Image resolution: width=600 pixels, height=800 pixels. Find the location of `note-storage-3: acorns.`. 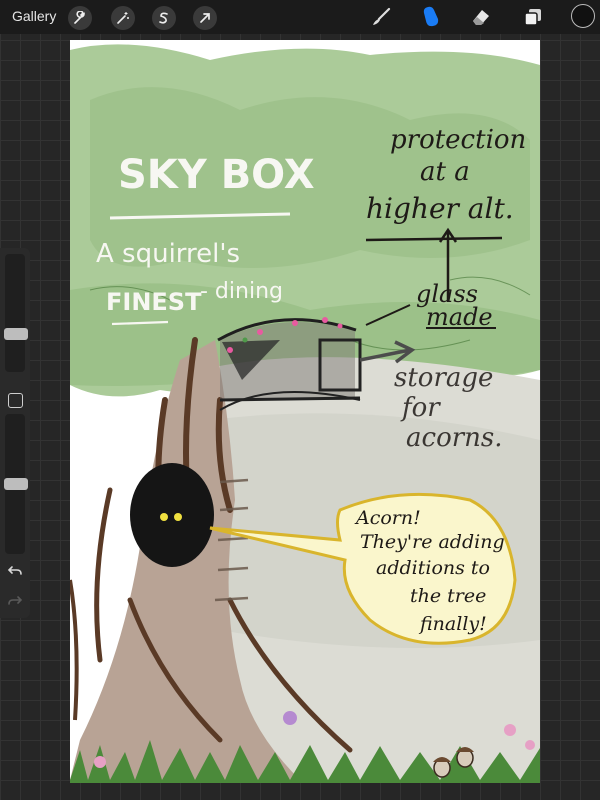

note-storage-3: acorns. is located at coordinates (454, 438).